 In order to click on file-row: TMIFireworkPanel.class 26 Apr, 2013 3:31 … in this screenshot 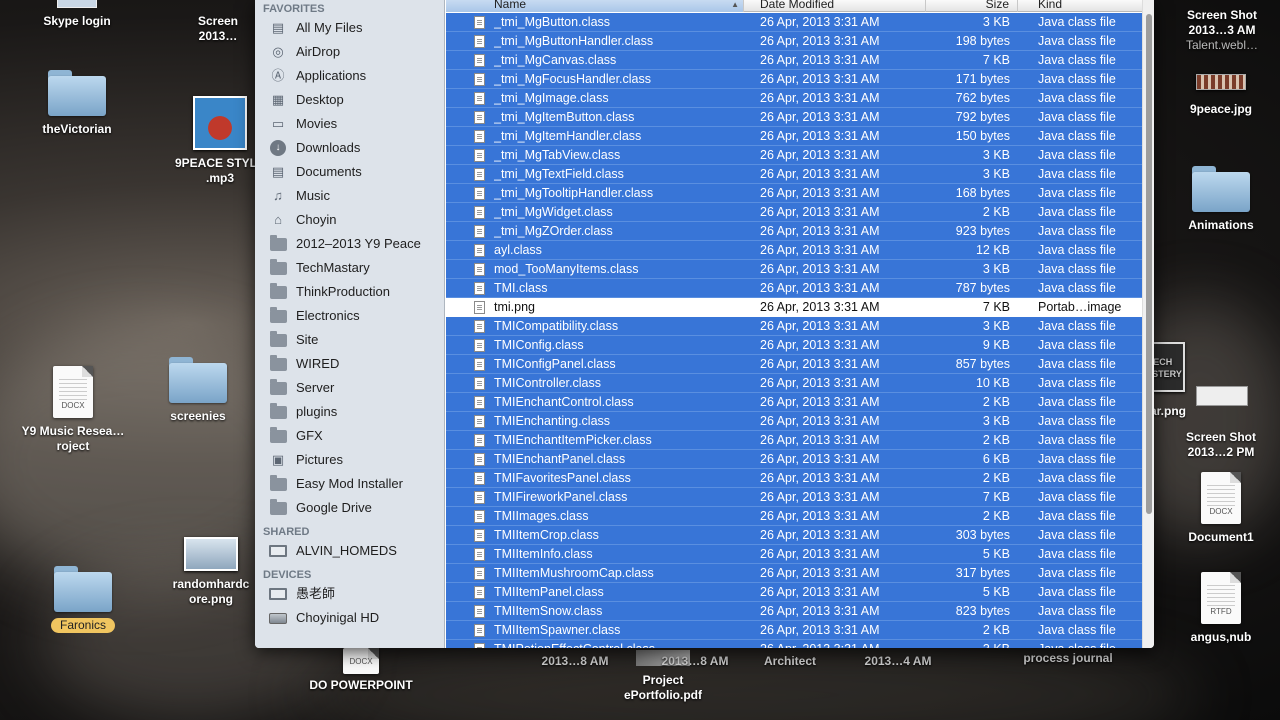, I will do `click(794, 497)`.